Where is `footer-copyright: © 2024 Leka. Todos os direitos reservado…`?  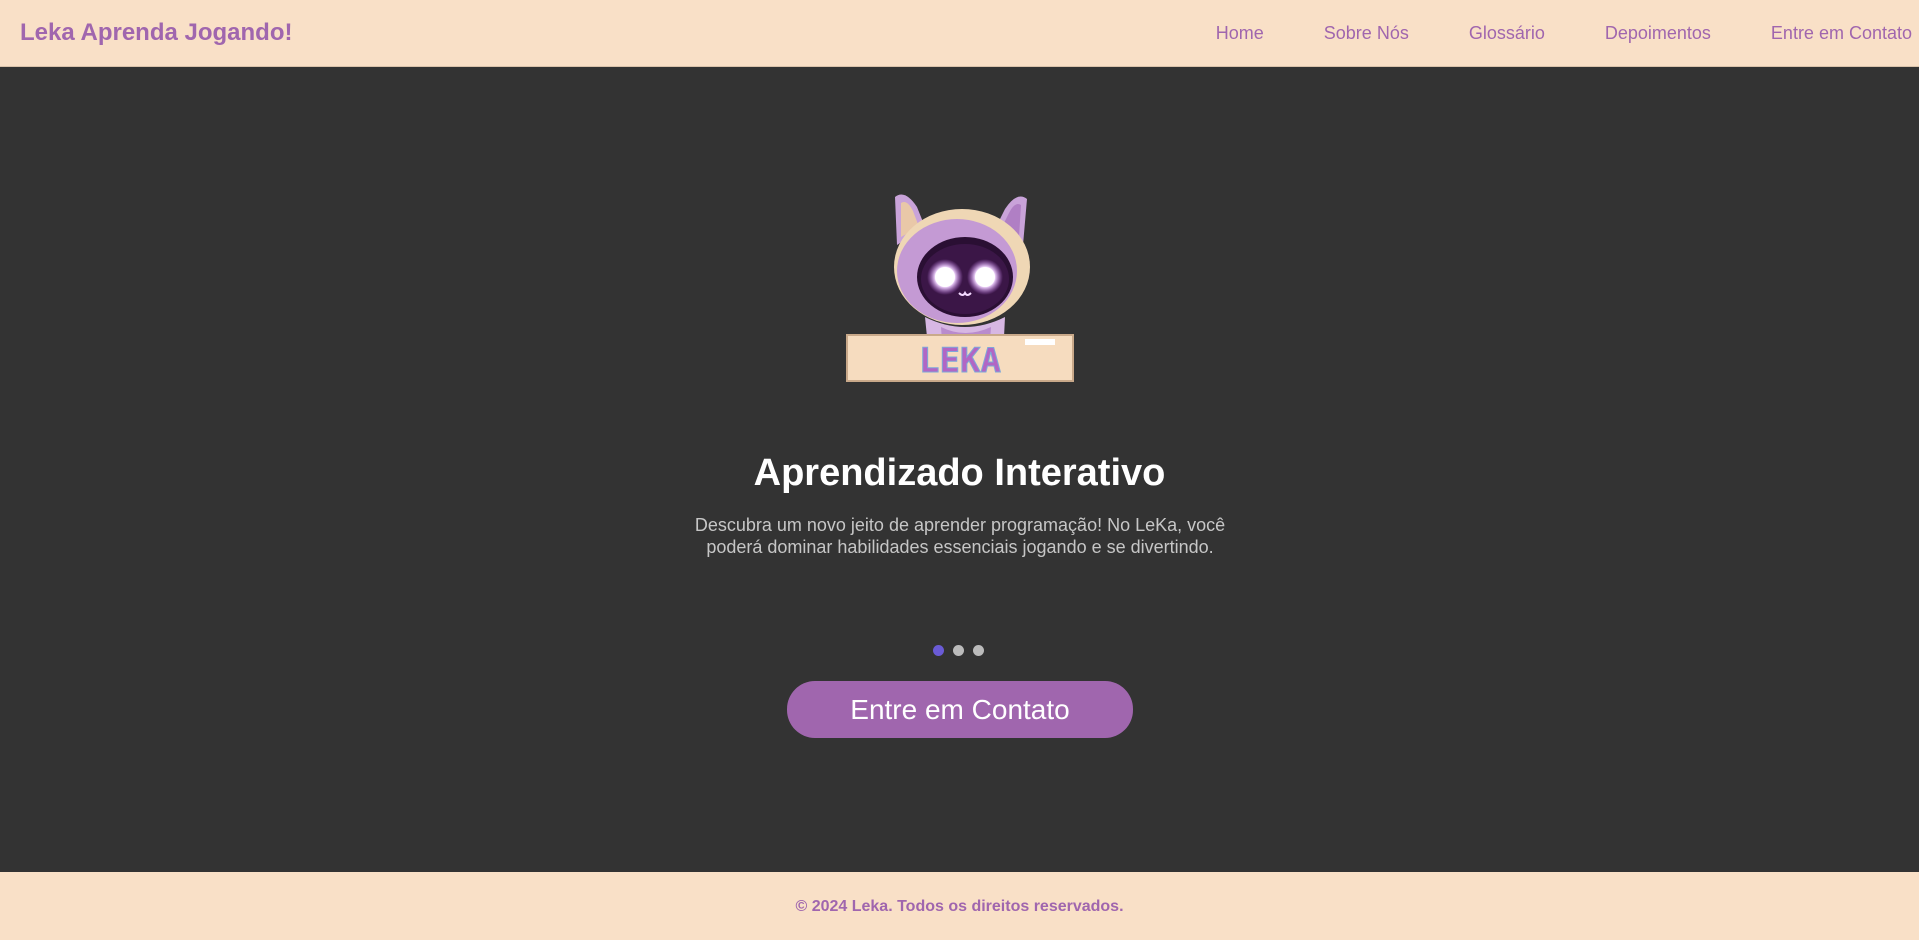 footer-copyright: © 2024 Leka. Todos os direitos reservado… is located at coordinates (959, 906).